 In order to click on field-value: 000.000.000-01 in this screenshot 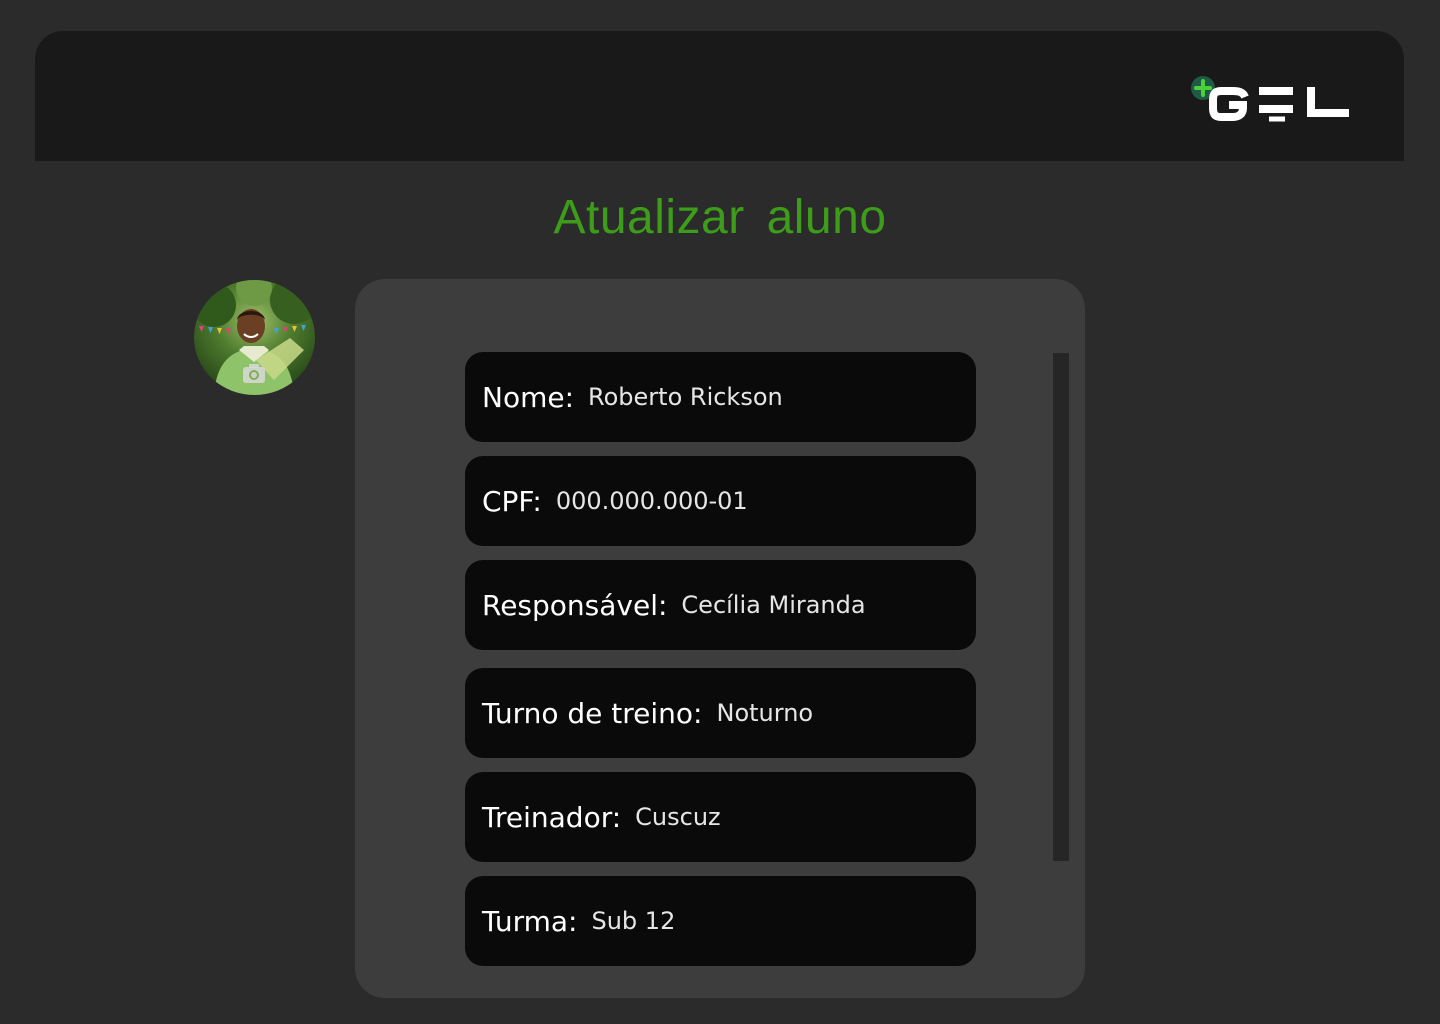, I will do `click(652, 501)`.